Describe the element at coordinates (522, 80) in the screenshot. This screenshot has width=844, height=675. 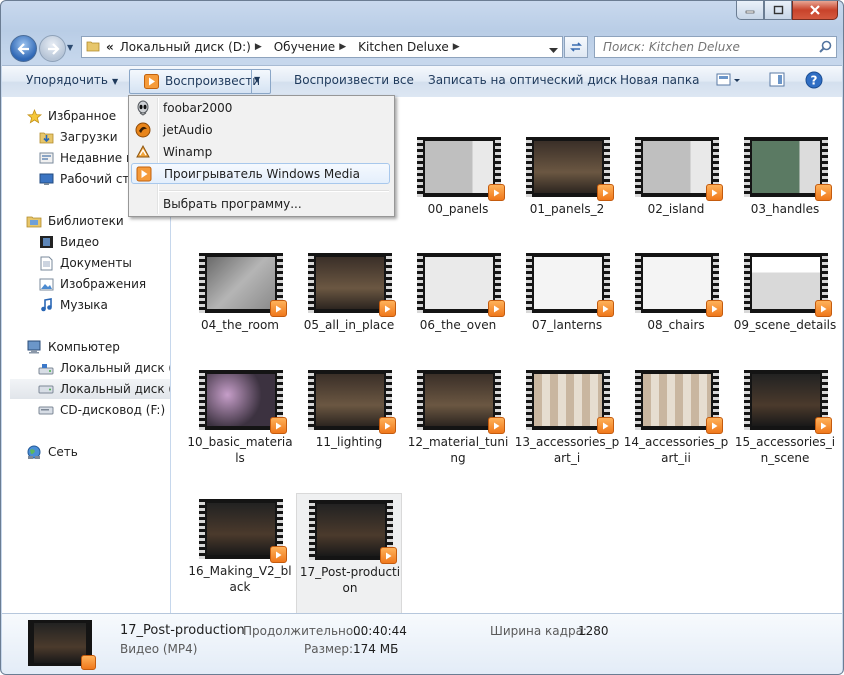
I see `burn-button: Записать на оптический диск` at that location.